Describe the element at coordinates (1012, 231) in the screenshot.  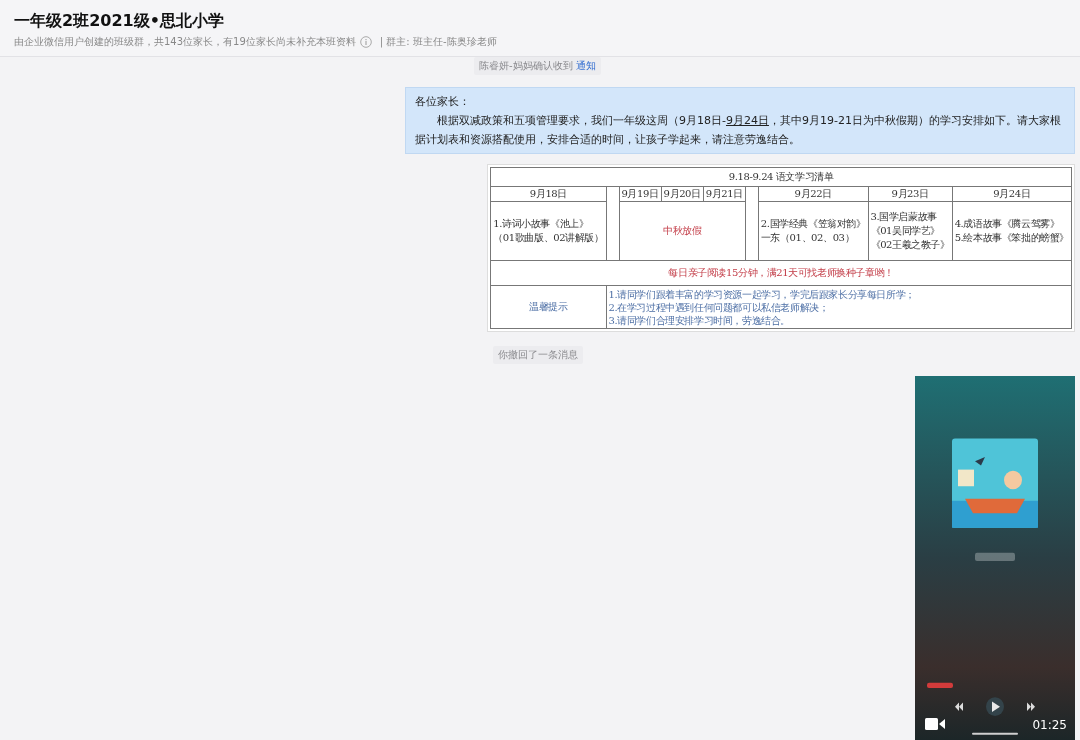
I see `task-cell: 4.成语故事《腾云驾雾》 5.绘本故事《笨拙的螃蟹》` at that location.